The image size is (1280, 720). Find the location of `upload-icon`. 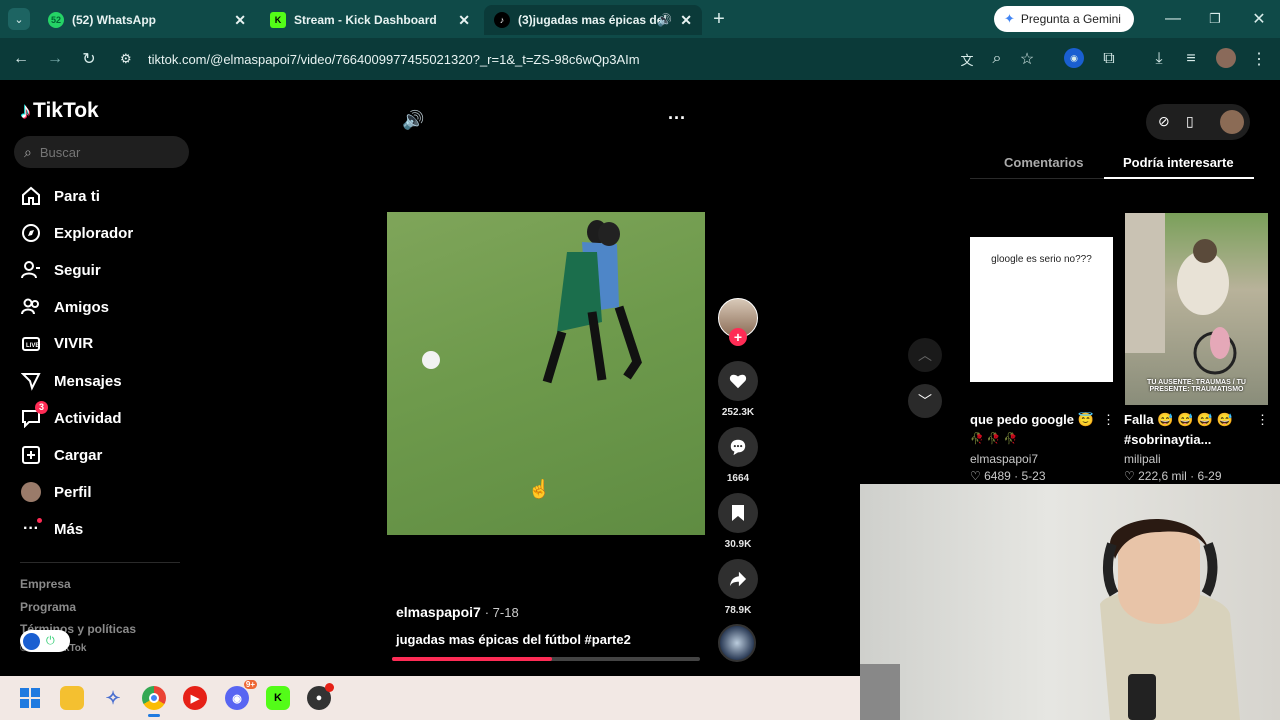

upload-icon is located at coordinates (31, 455).